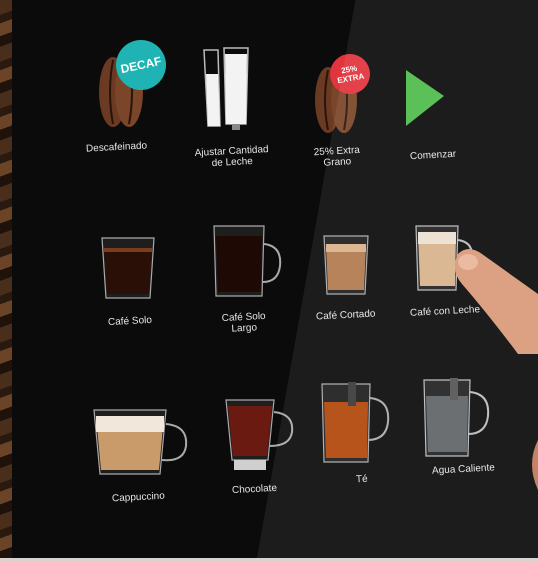 The height and width of the screenshot is (562, 538). What do you see at coordinates (269, 560) in the screenshot?
I see `bottom-strip` at bounding box center [269, 560].